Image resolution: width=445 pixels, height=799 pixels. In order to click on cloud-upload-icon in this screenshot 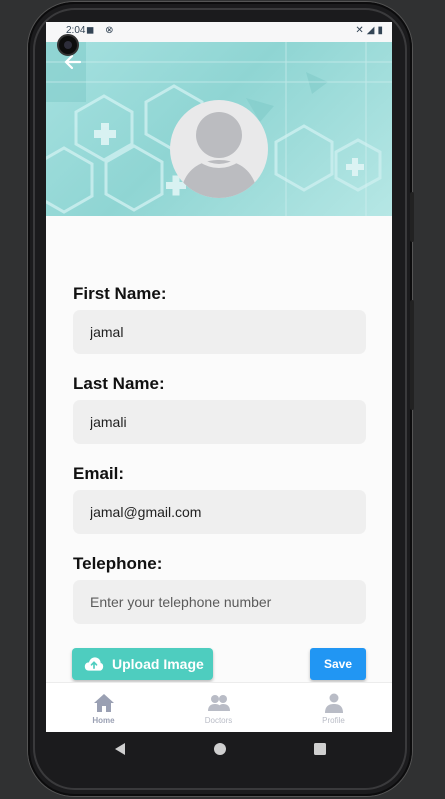, I will do `click(94, 664)`.